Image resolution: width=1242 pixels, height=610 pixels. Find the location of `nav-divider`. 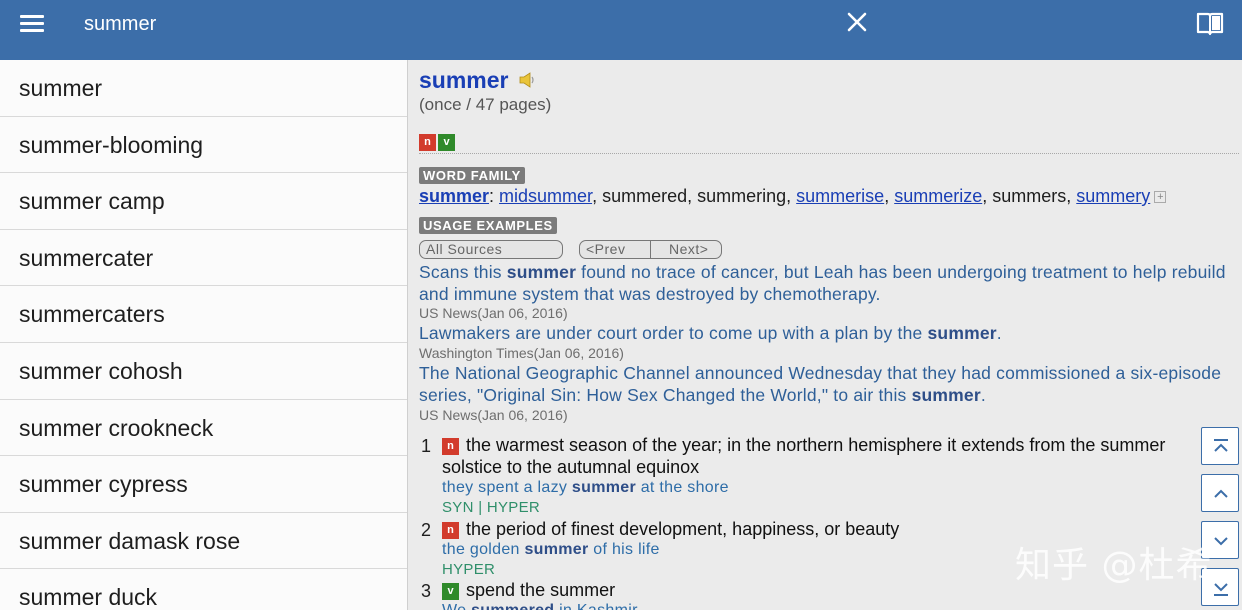

nav-divider is located at coordinates (650, 249).